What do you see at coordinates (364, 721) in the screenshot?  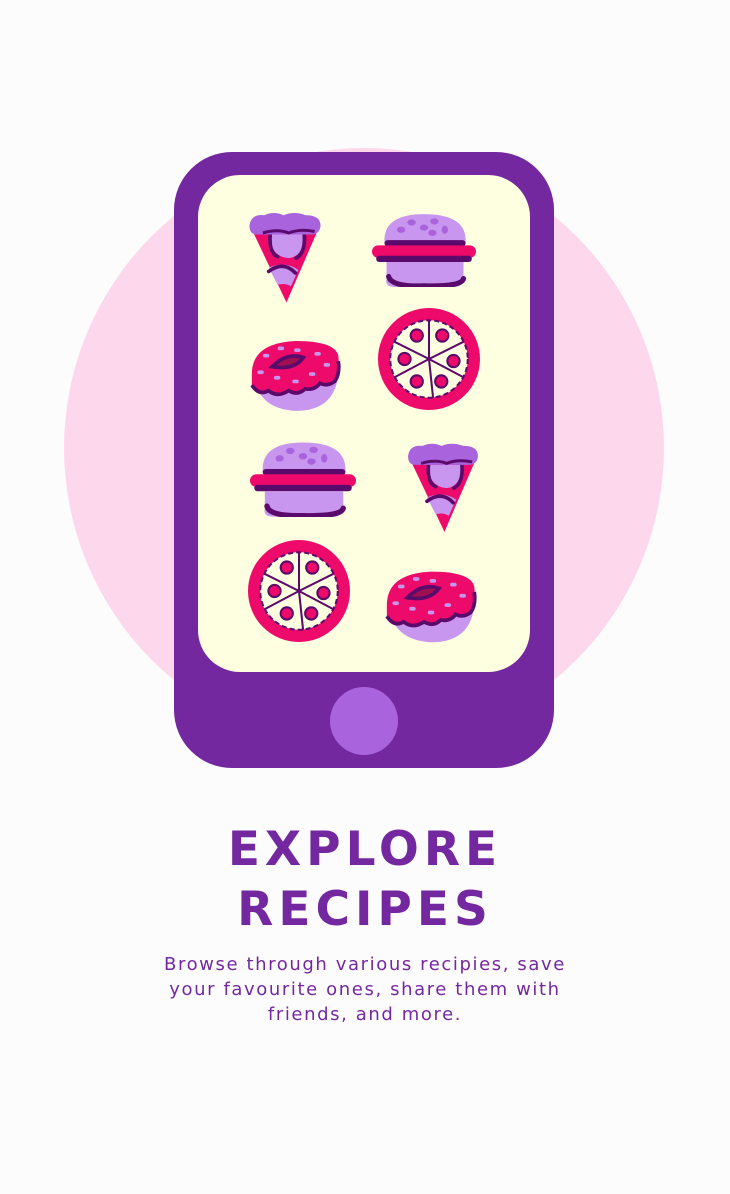 I see `home-button` at bounding box center [364, 721].